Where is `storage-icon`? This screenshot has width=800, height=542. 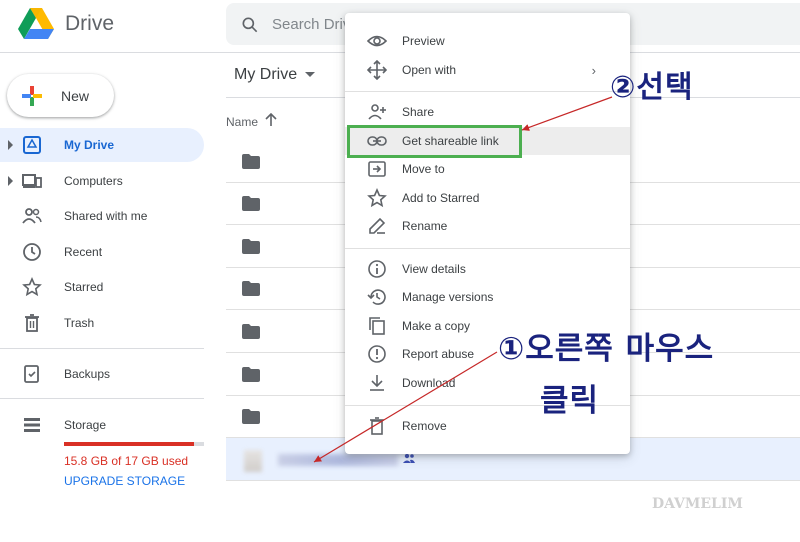 storage-icon is located at coordinates (32, 425).